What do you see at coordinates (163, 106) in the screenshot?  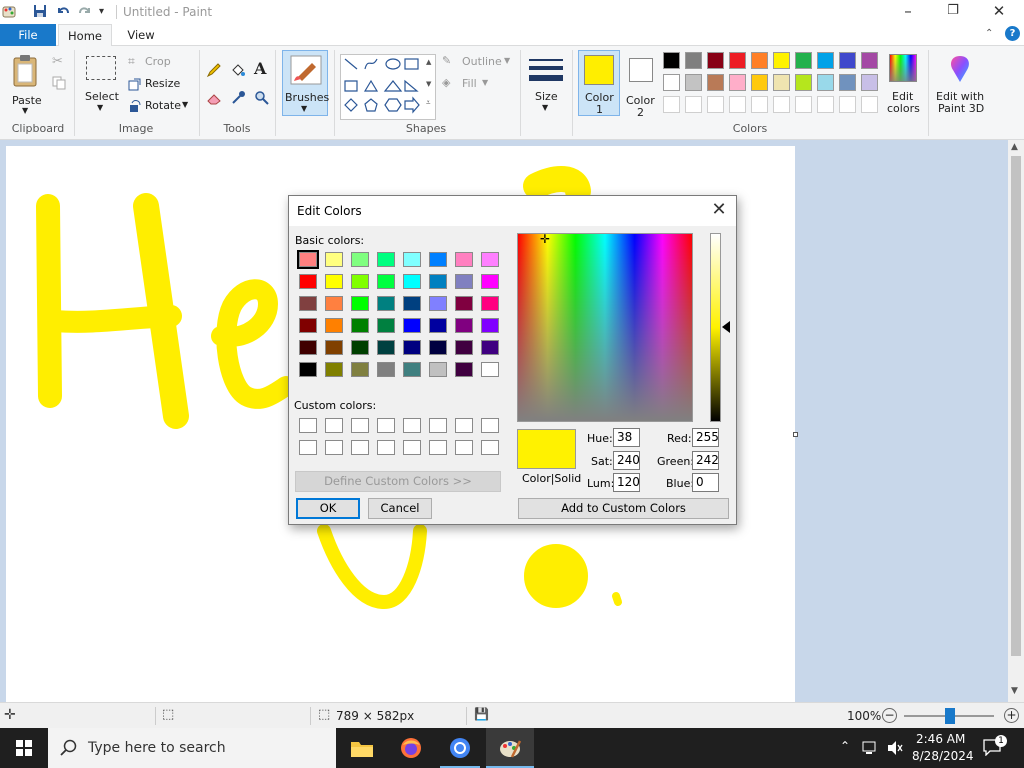 I see `rotate-button: Rotate ▼` at bounding box center [163, 106].